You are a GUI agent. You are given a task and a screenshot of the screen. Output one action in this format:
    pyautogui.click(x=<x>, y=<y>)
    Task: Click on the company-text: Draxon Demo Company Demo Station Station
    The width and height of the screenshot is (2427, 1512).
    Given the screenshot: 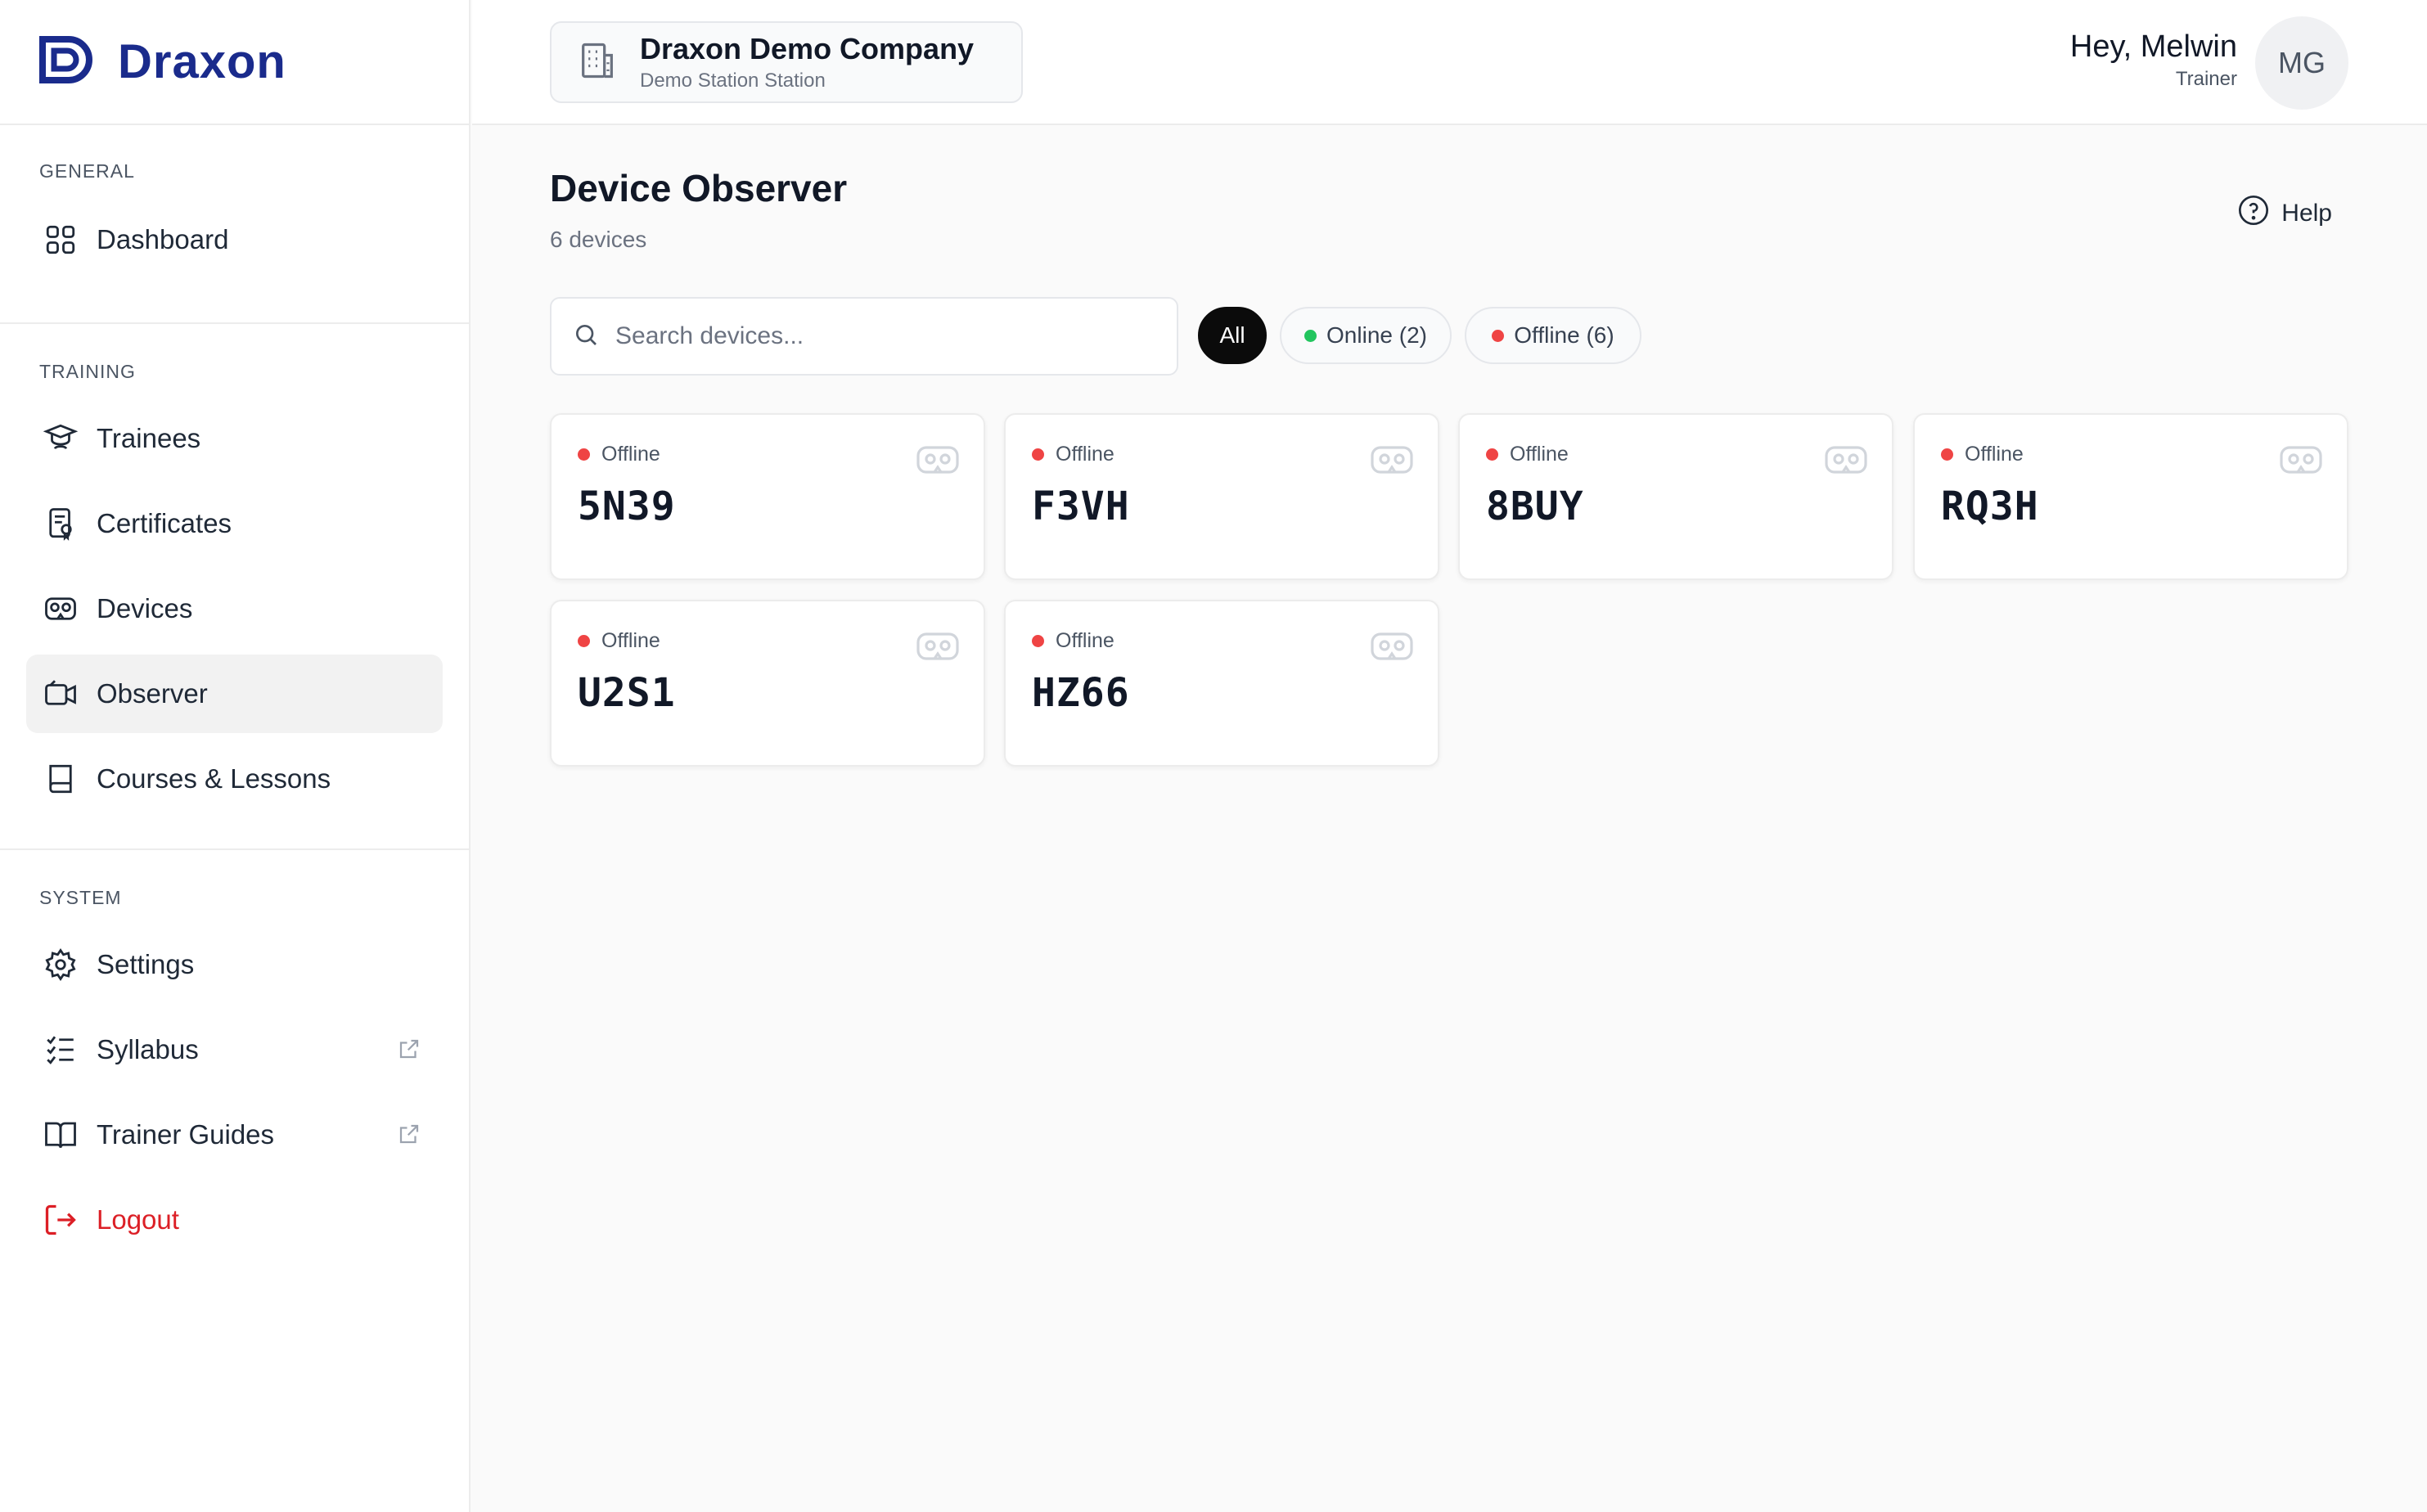 What is the action you would take?
    pyautogui.click(x=807, y=62)
    